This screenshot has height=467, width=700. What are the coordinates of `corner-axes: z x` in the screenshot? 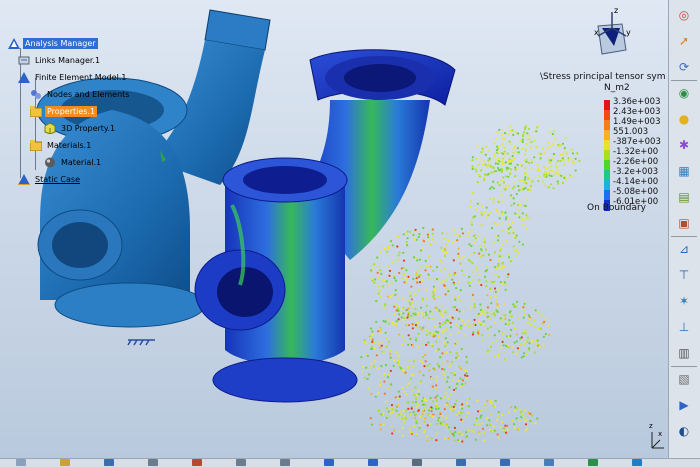 It's located at (656, 438).